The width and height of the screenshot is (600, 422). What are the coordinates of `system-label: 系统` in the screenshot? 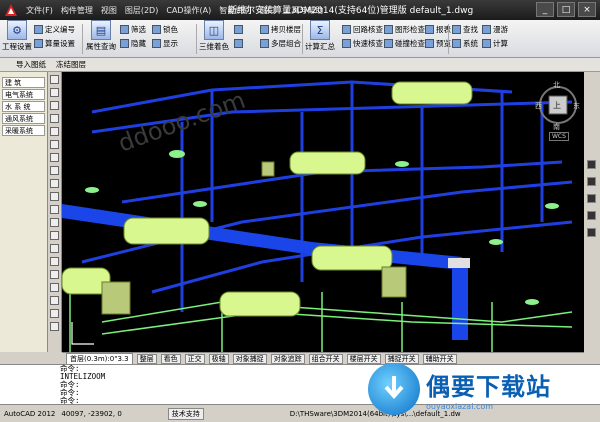 It's located at (470, 43).